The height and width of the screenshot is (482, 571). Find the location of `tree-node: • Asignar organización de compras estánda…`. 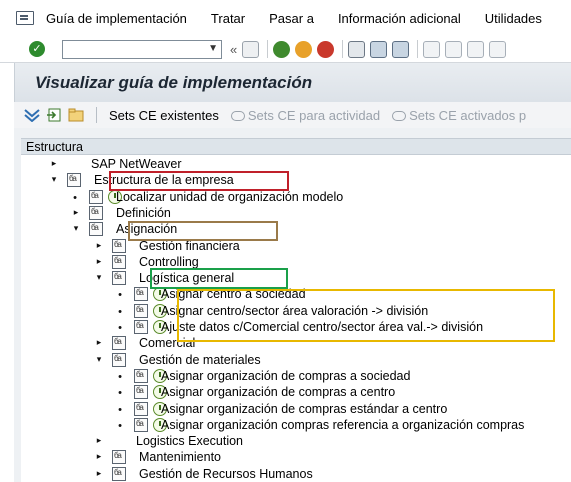

tree-node: • Asignar organización de compras estánda… is located at coordinates (296, 409).